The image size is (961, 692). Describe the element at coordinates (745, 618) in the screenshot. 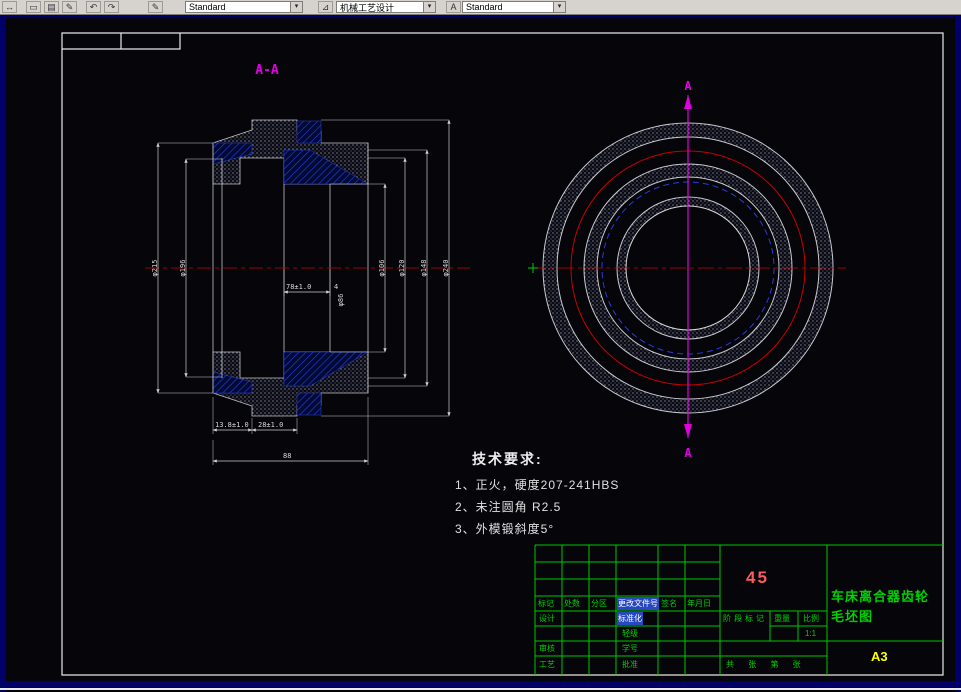

I see `titleblock-stage-mark-label: 阶段标记` at that location.